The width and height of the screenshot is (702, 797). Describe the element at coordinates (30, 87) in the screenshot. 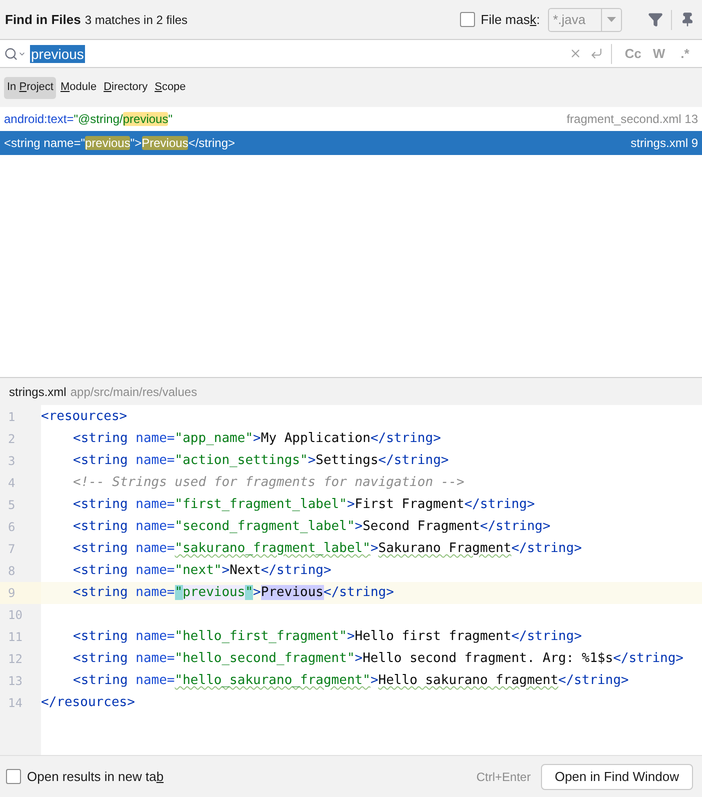

I see `scope-tab: In Project` at that location.